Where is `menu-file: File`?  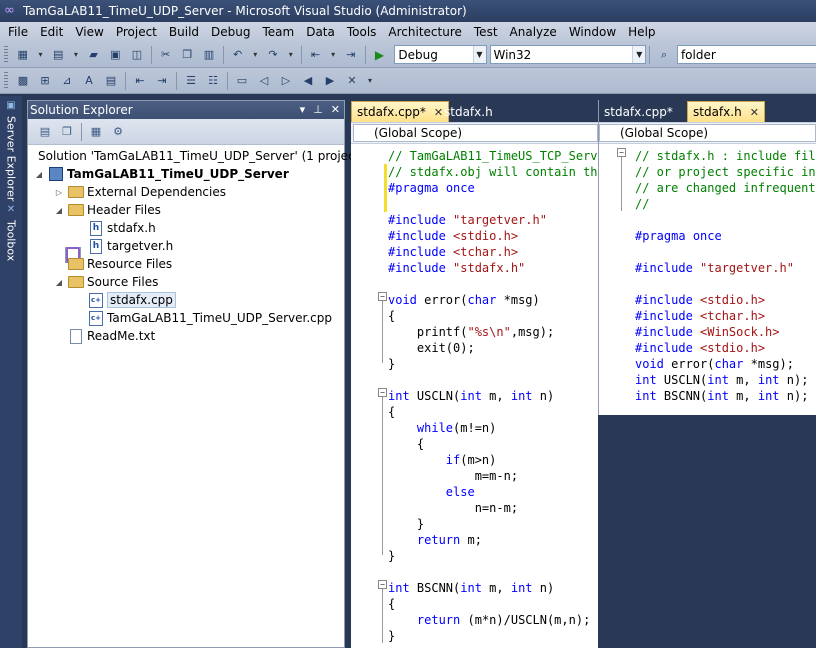 menu-file: File is located at coordinates (18, 32).